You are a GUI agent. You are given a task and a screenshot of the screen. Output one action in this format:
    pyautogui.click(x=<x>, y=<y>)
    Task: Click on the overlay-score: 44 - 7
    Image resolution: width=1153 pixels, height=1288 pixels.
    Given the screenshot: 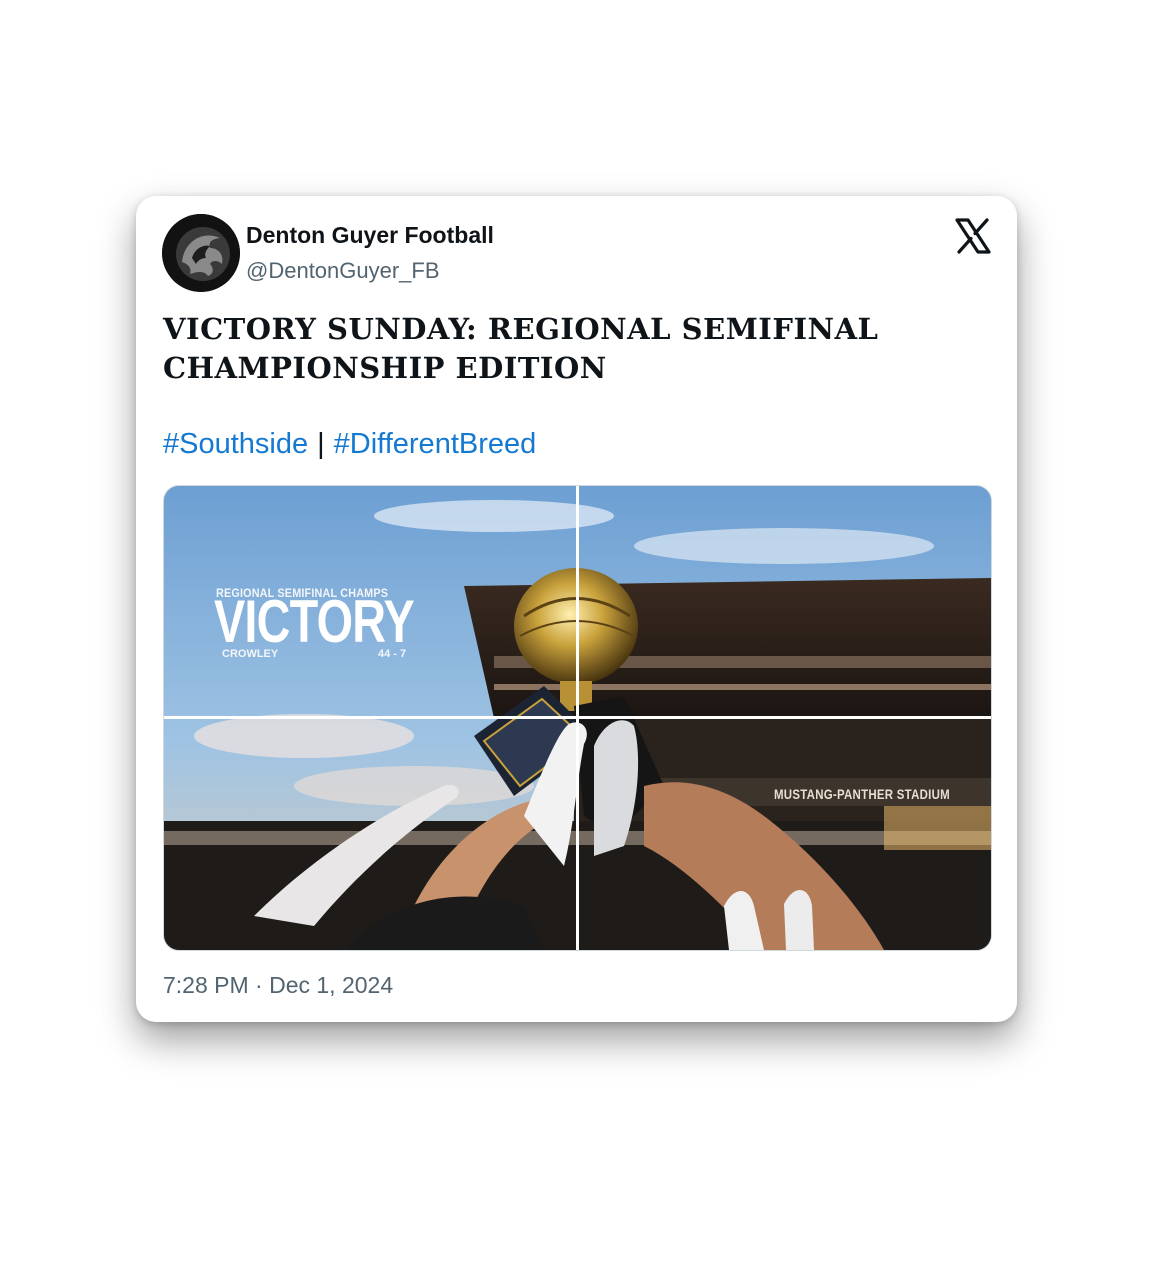 What is the action you would take?
    pyautogui.click(x=392, y=654)
    